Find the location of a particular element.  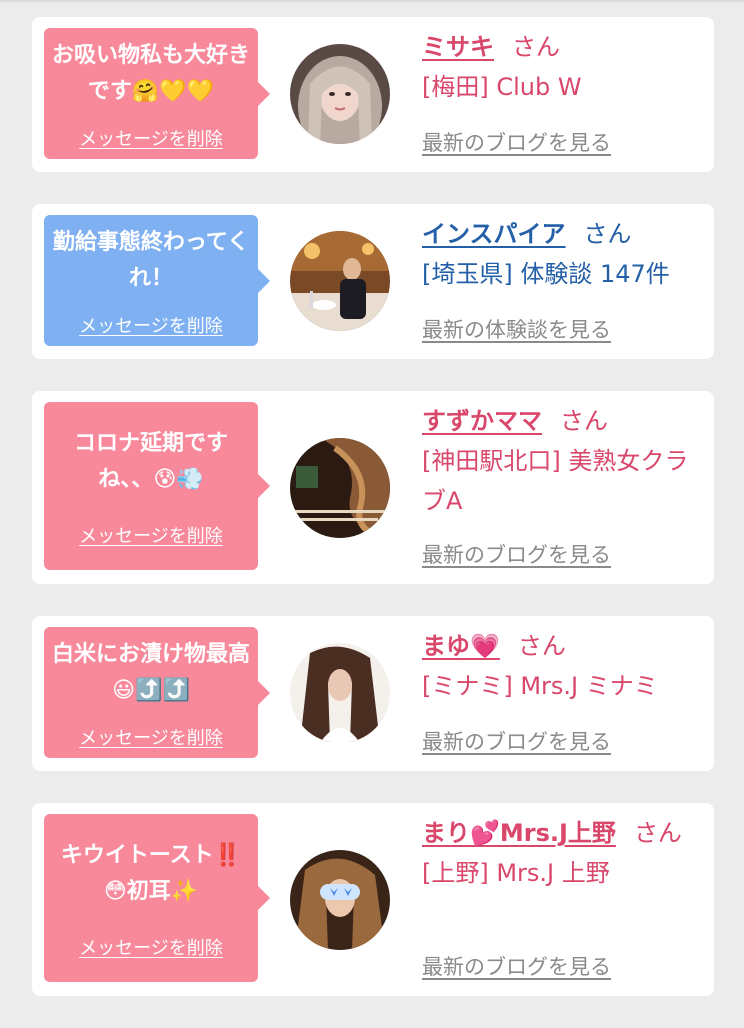

profile-name-link: インスパイア is located at coordinates (494, 234).